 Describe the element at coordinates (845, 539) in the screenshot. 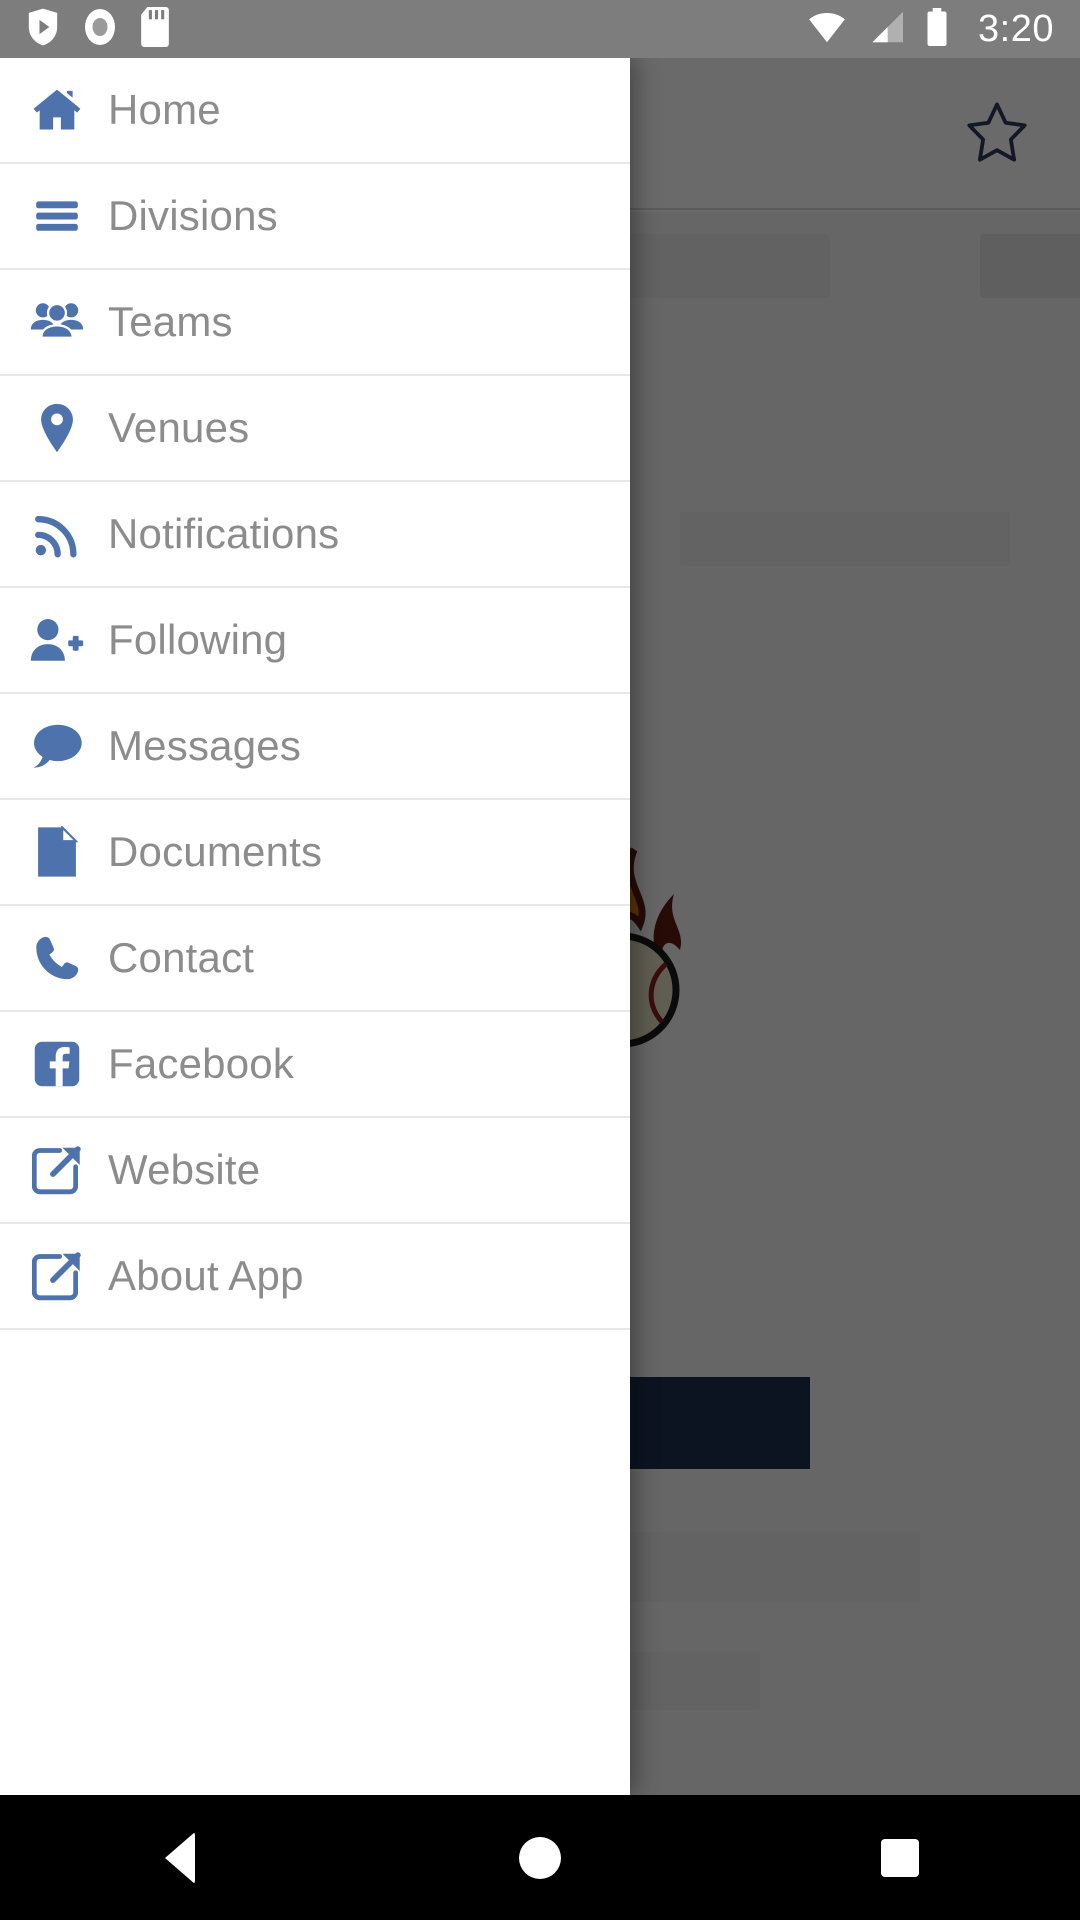

I see `background-placeholder` at that location.